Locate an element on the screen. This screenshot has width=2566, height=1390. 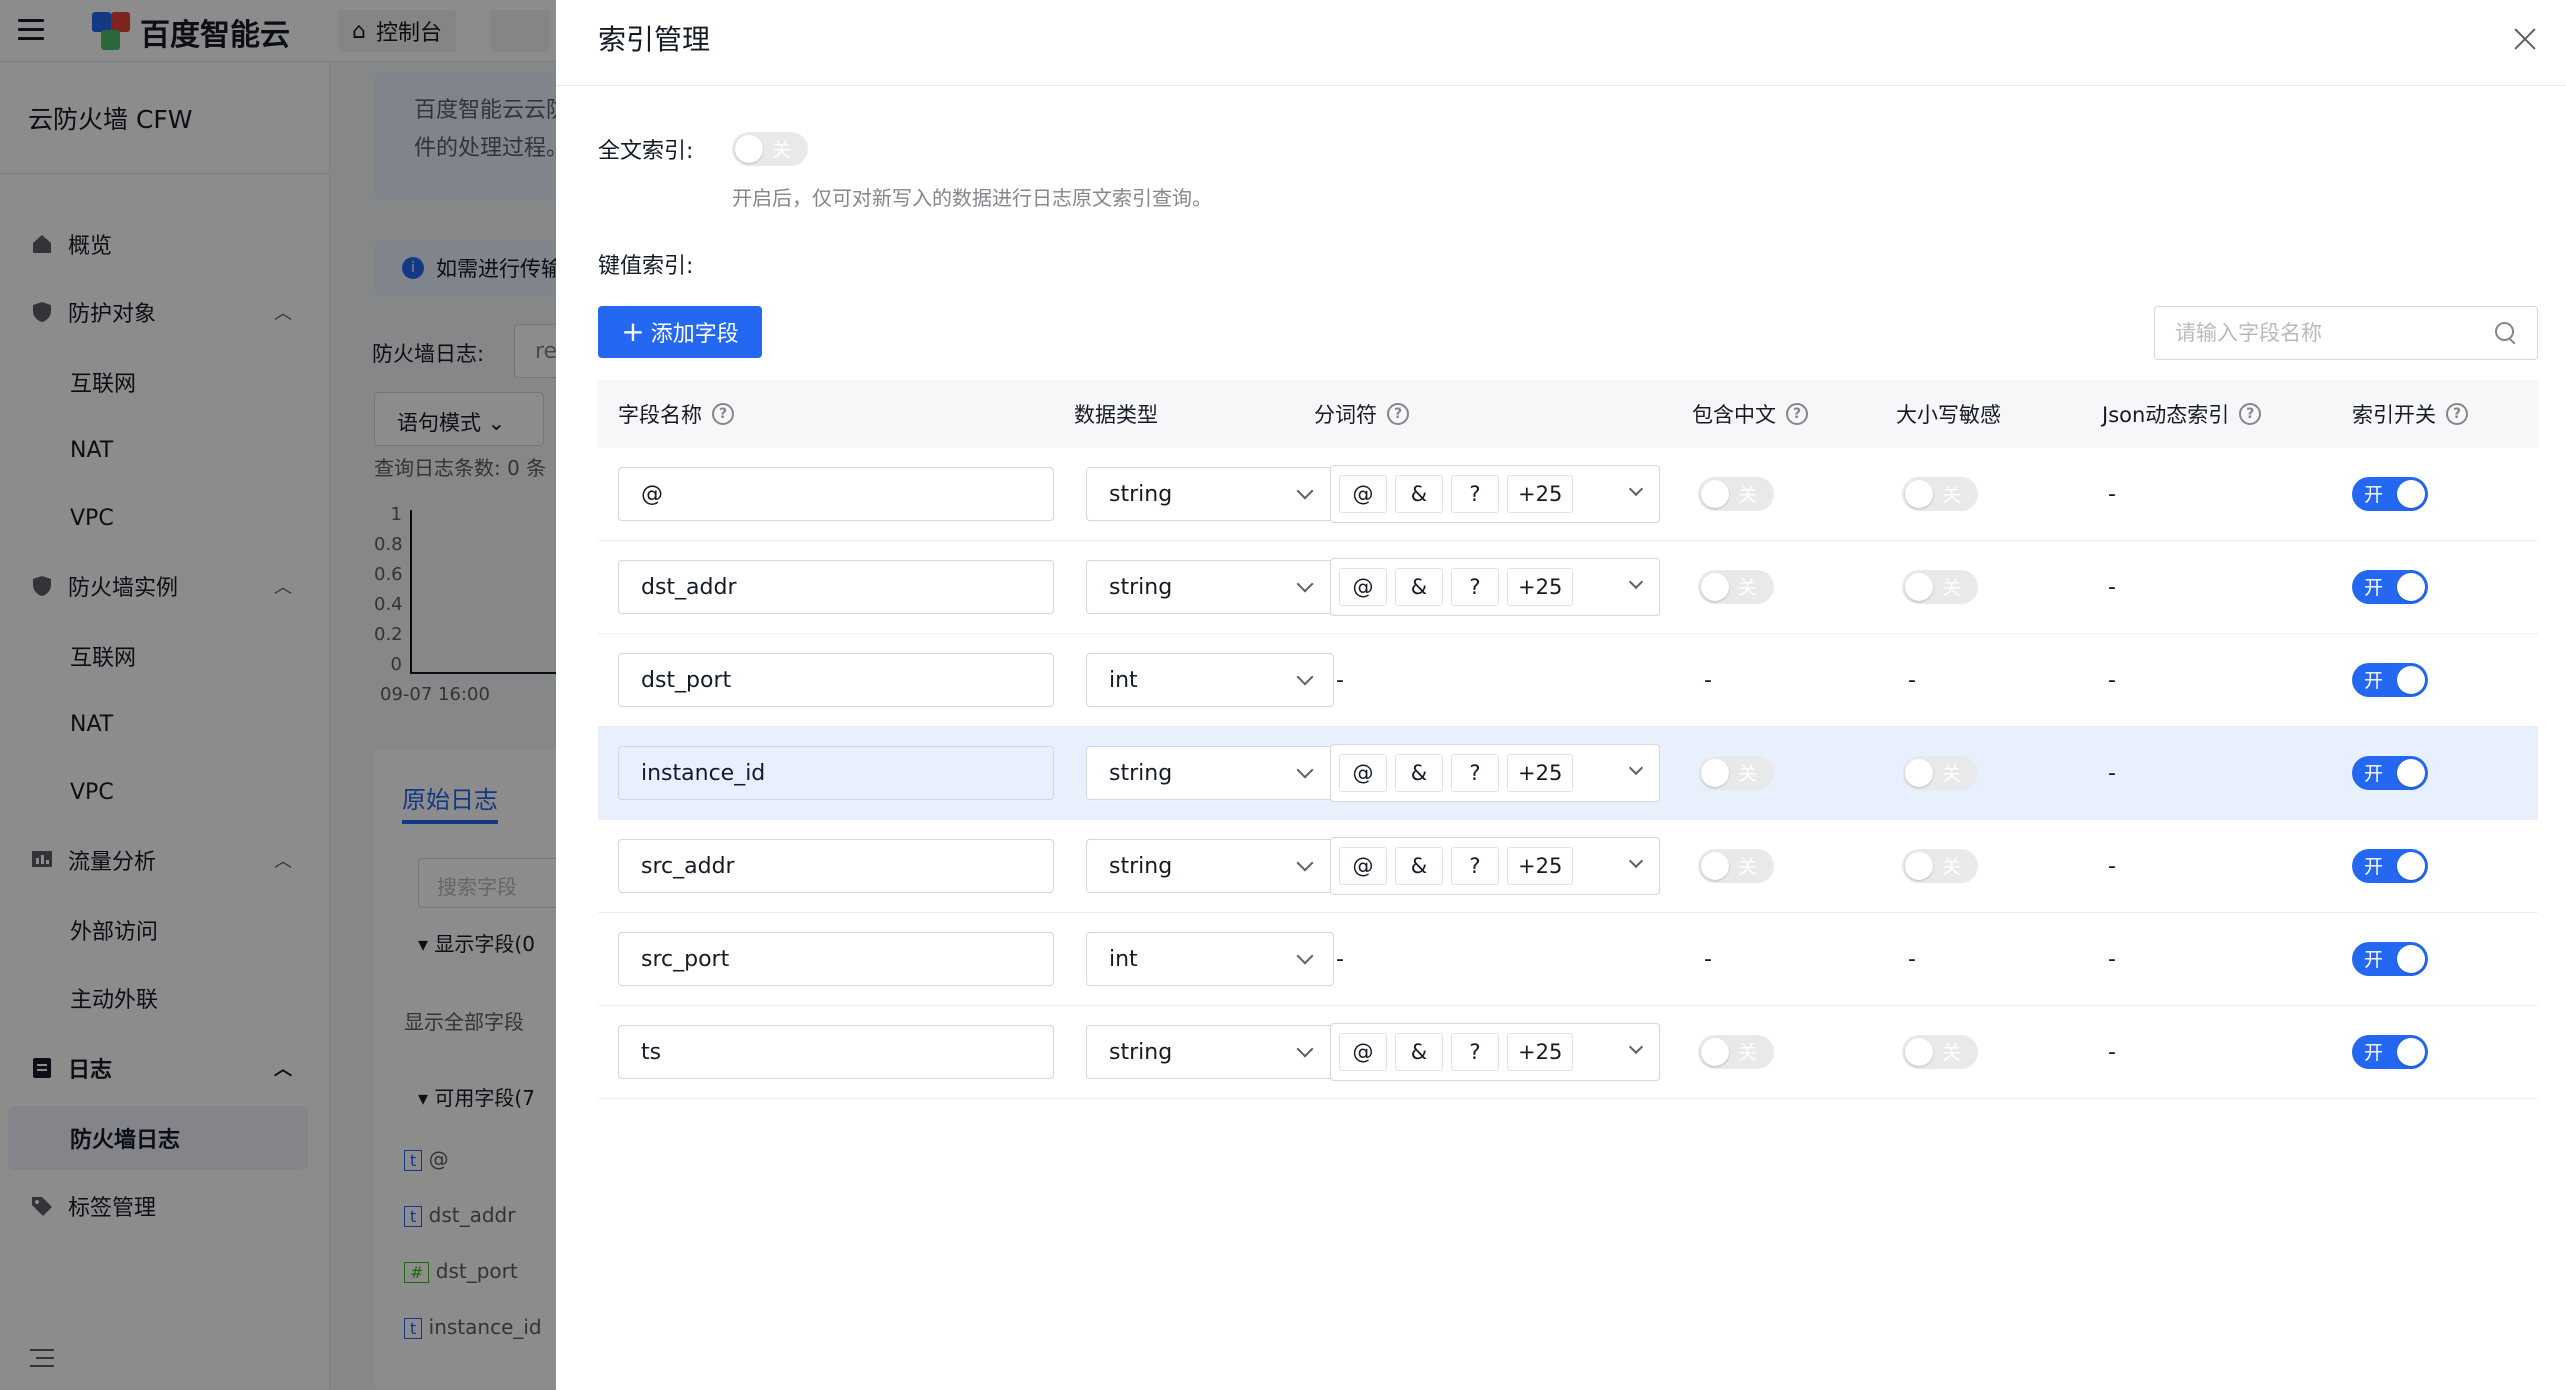
field-name-input: instance_id is located at coordinates (836, 773).